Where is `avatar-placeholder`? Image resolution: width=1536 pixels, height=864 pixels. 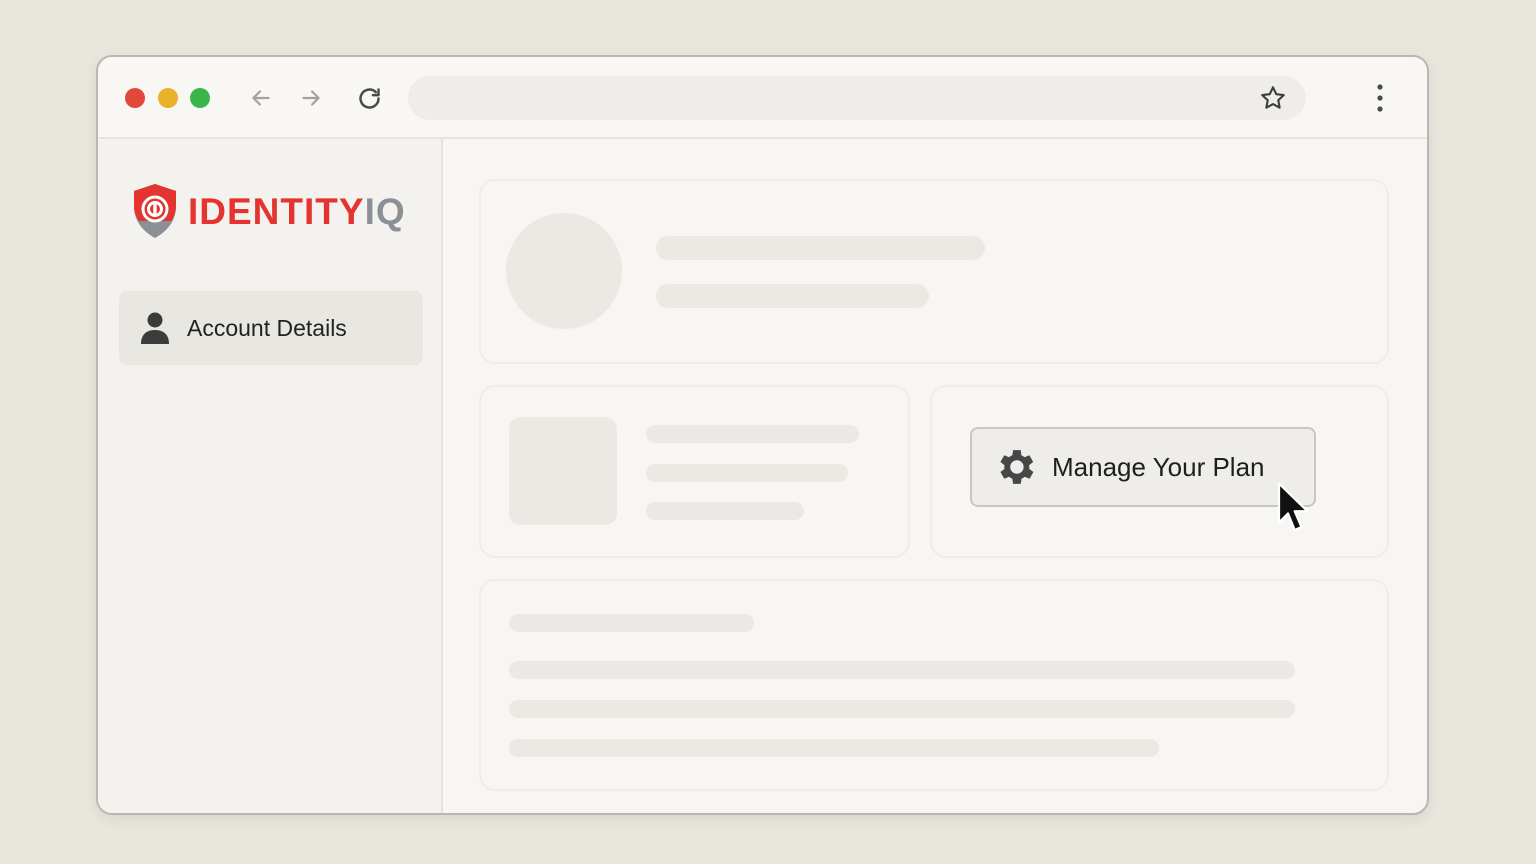 avatar-placeholder is located at coordinates (564, 271).